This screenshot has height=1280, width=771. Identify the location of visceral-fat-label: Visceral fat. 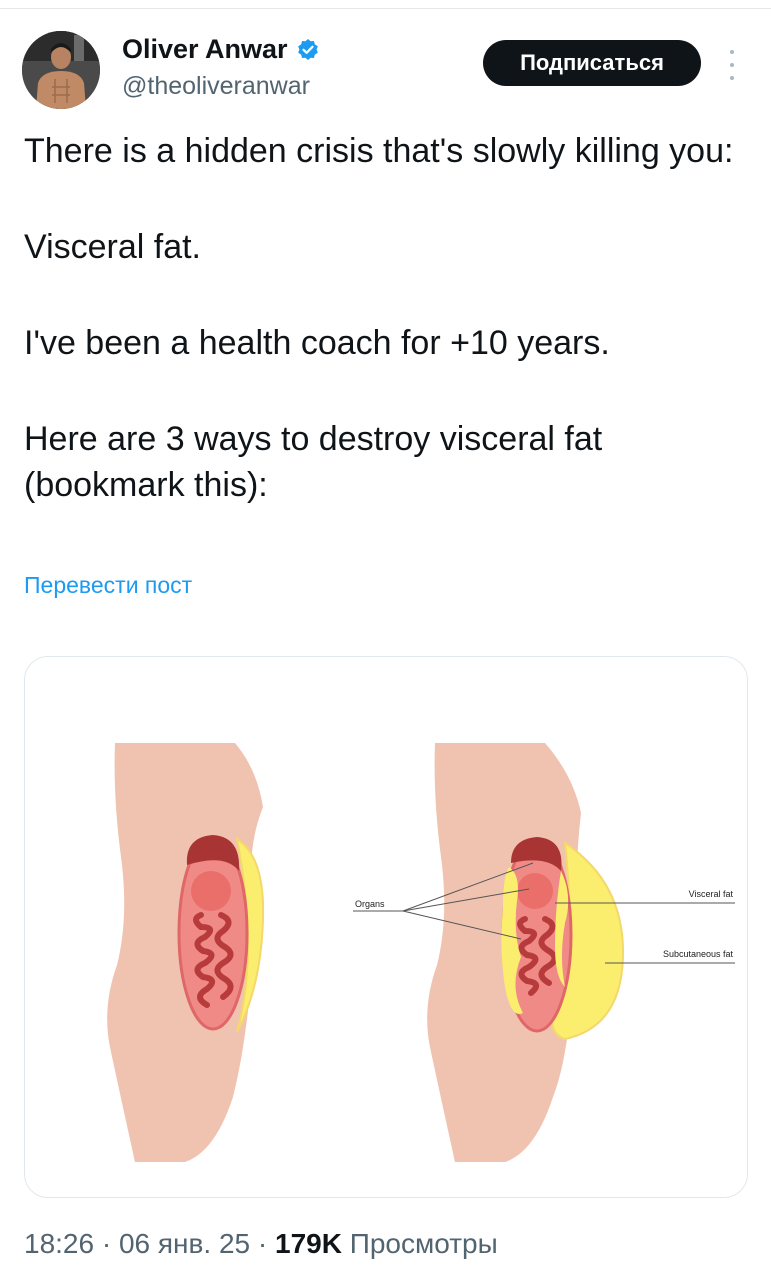
(711, 894).